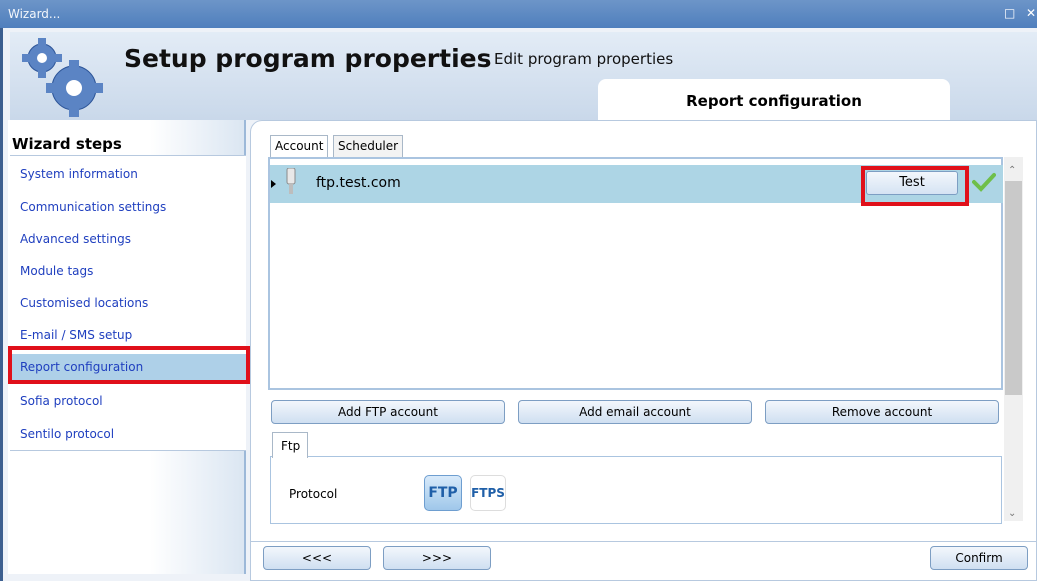  What do you see at coordinates (1013, 288) in the screenshot?
I see `scrollbar-thumb` at bounding box center [1013, 288].